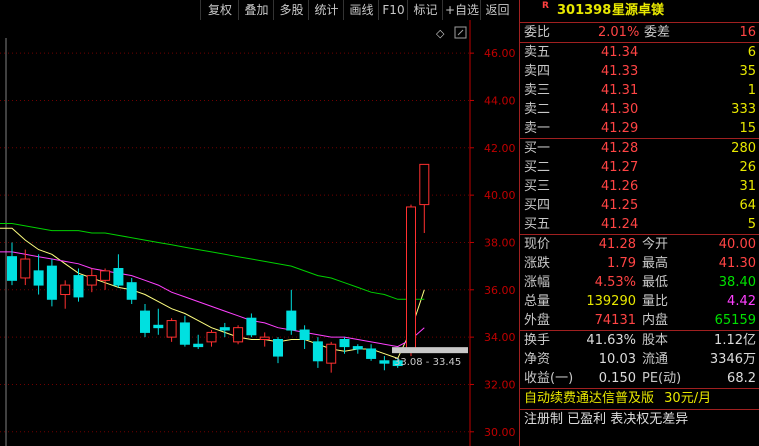  I want to click on ask-price: 41.34, so click(620, 52).